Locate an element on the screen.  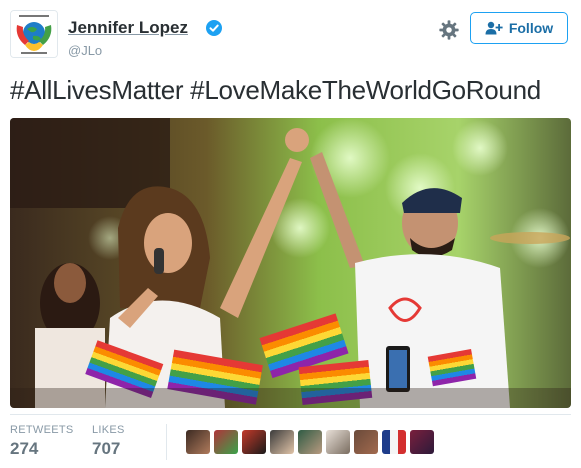
follow-button-label: Follow is located at coordinates (531, 28).